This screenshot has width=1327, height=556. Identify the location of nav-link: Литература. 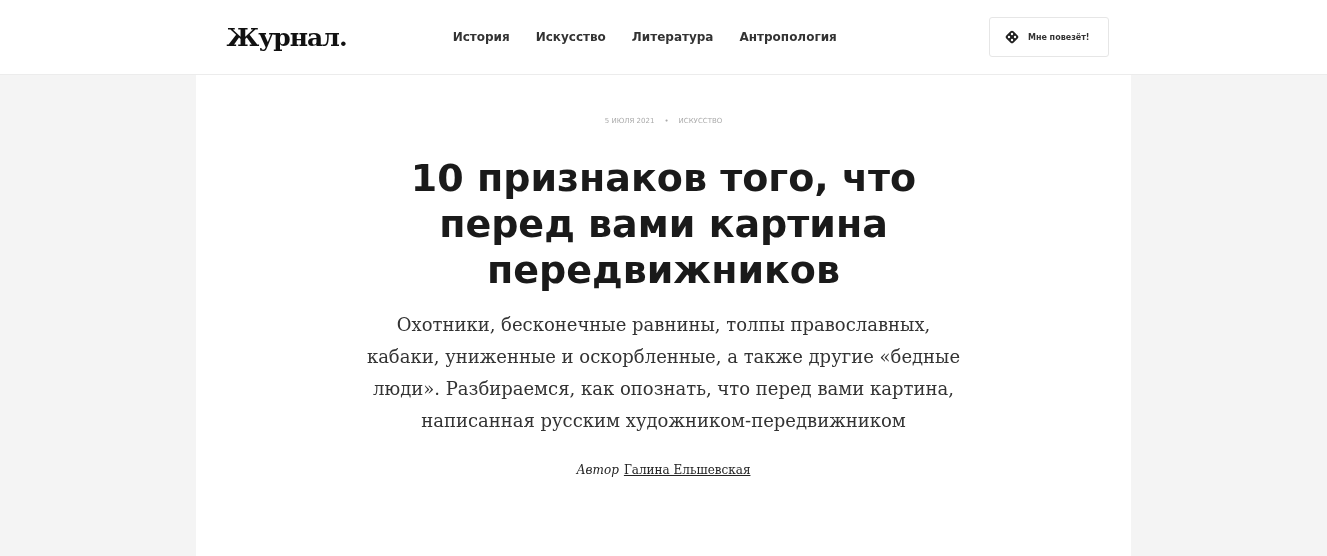
(672, 37).